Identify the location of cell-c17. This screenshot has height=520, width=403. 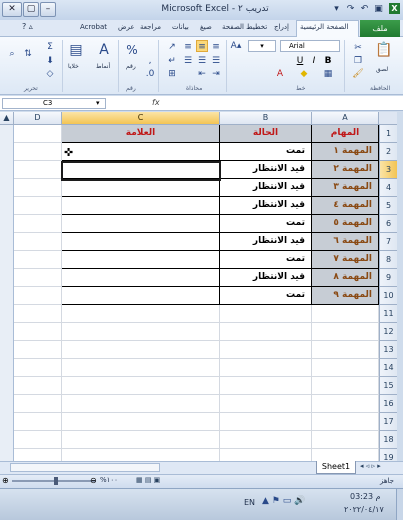
(141, 422).